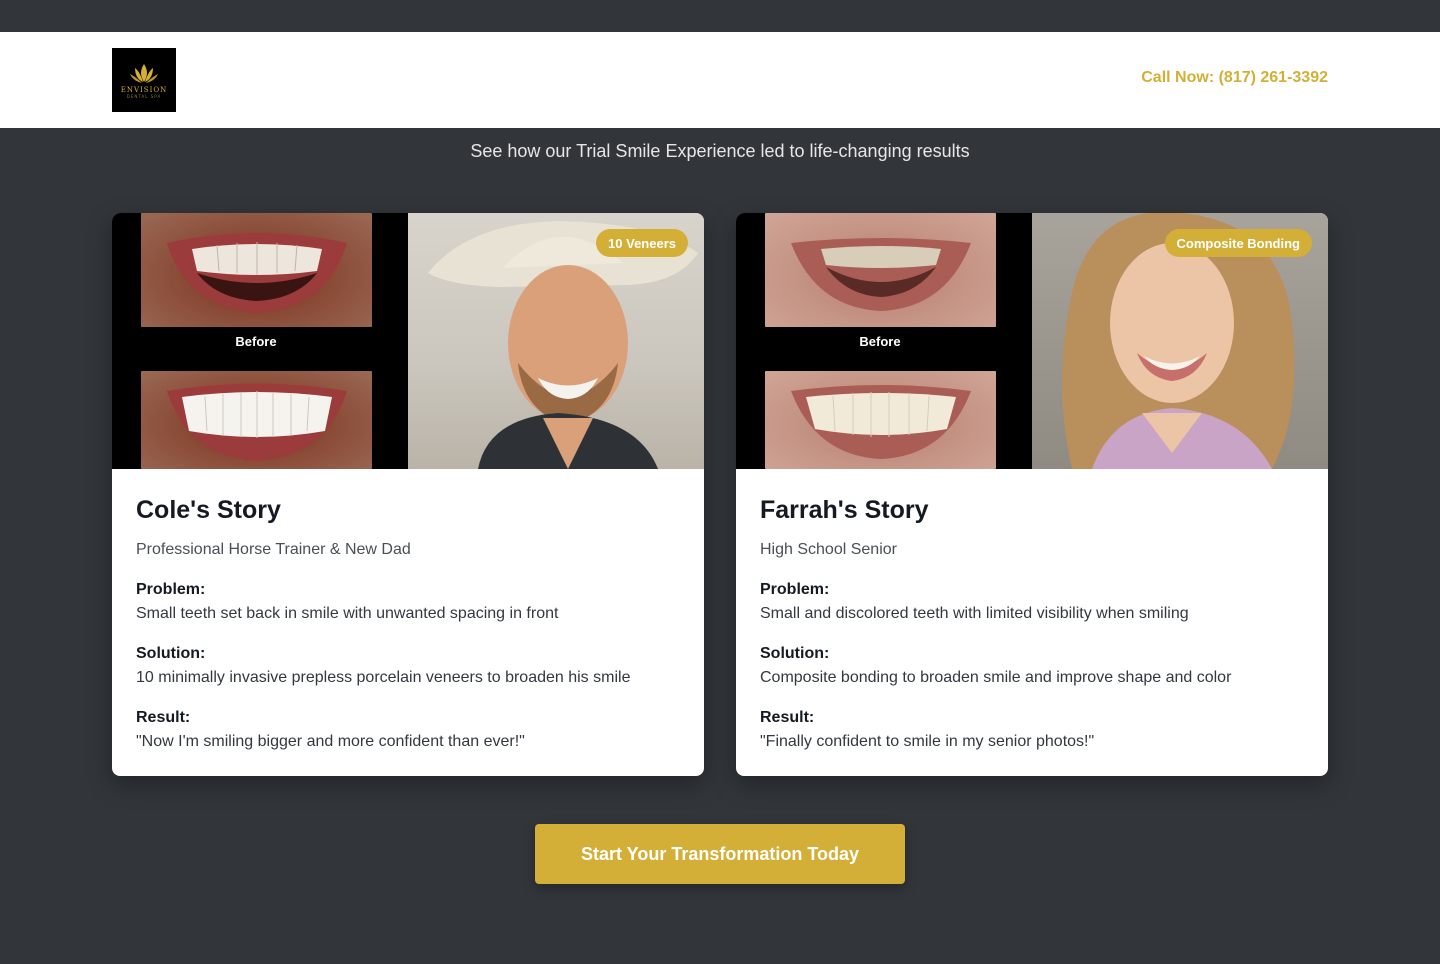 The width and height of the screenshot is (1440, 964). I want to click on story-subtitle: High School Senior, so click(828, 549).